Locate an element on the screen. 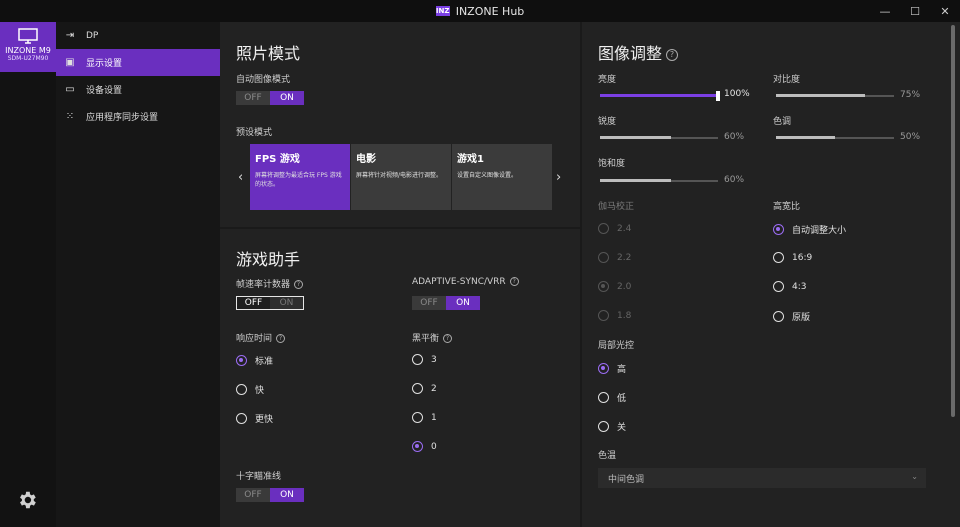 This screenshot has height=527, width=960. slider-thumb is located at coordinates (718, 96).